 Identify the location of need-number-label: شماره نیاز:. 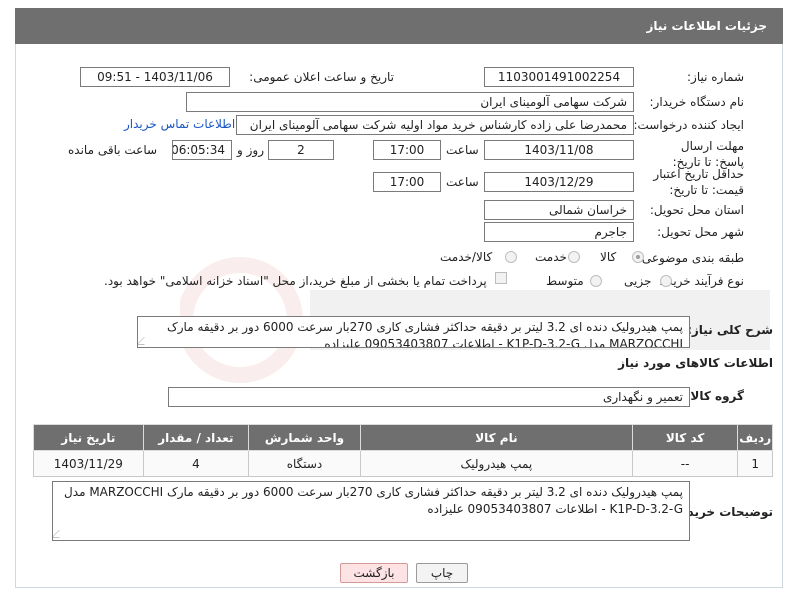
(715, 77).